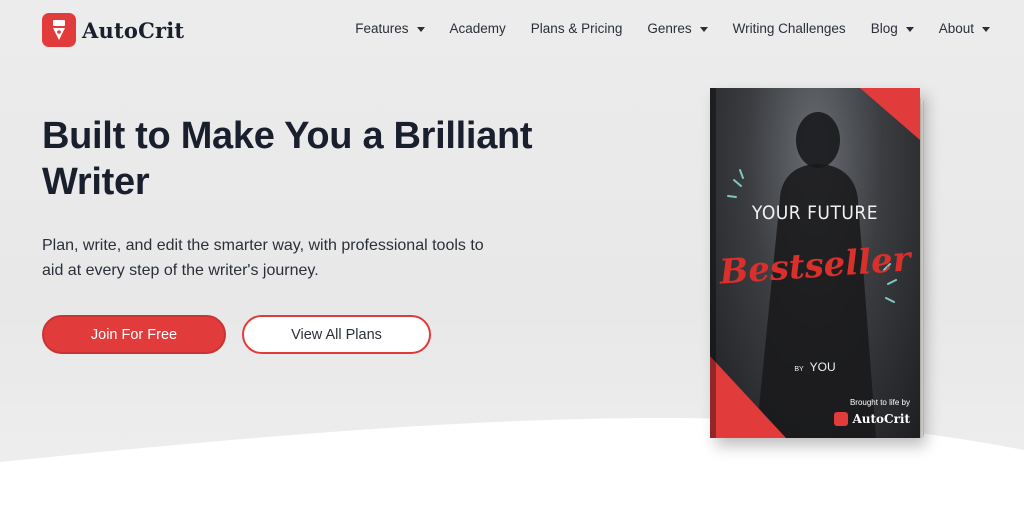 Image resolution: width=1024 pixels, height=510 pixels. What do you see at coordinates (879, 402) in the screenshot?
I see `cover-brought-text: Brought to life by` at bounding box center [879, 402].